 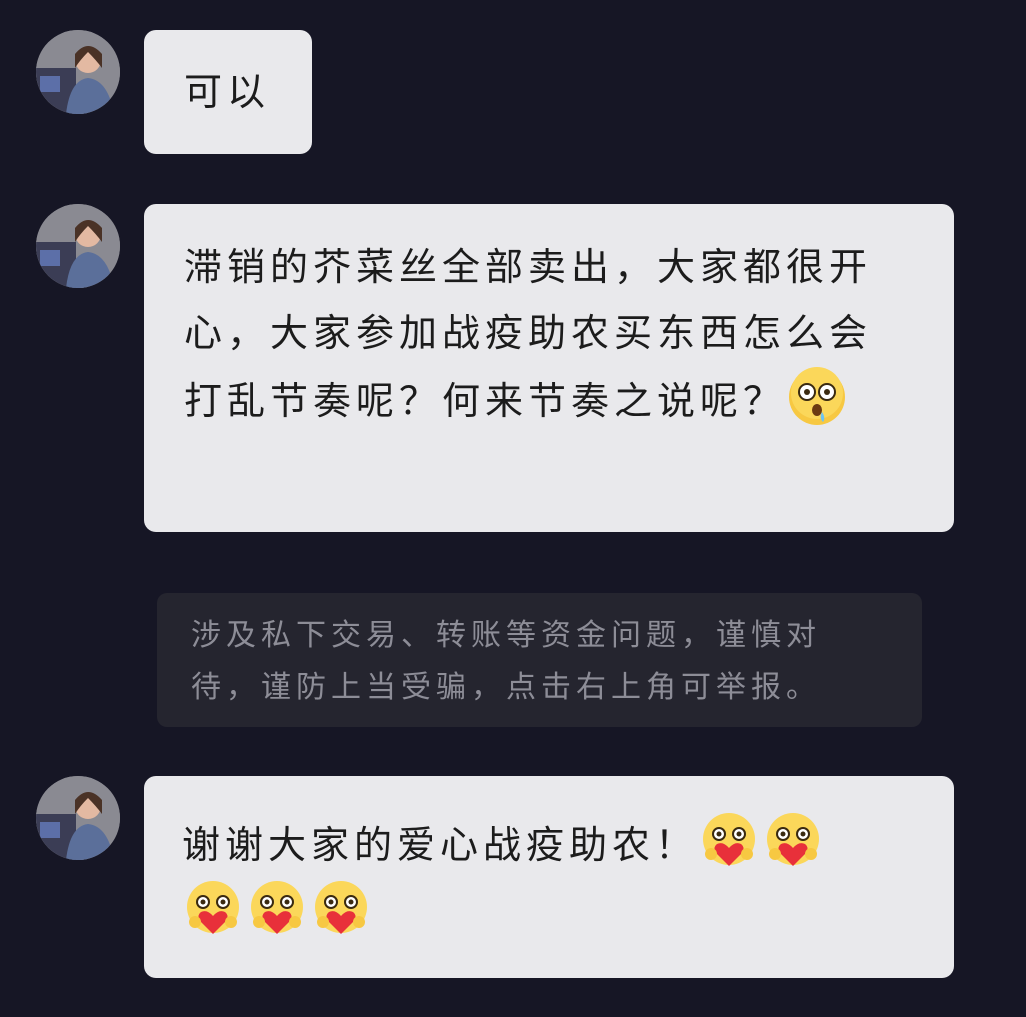 I want to click on drooling-face-emoji-icon, so click(x=817, y=397).